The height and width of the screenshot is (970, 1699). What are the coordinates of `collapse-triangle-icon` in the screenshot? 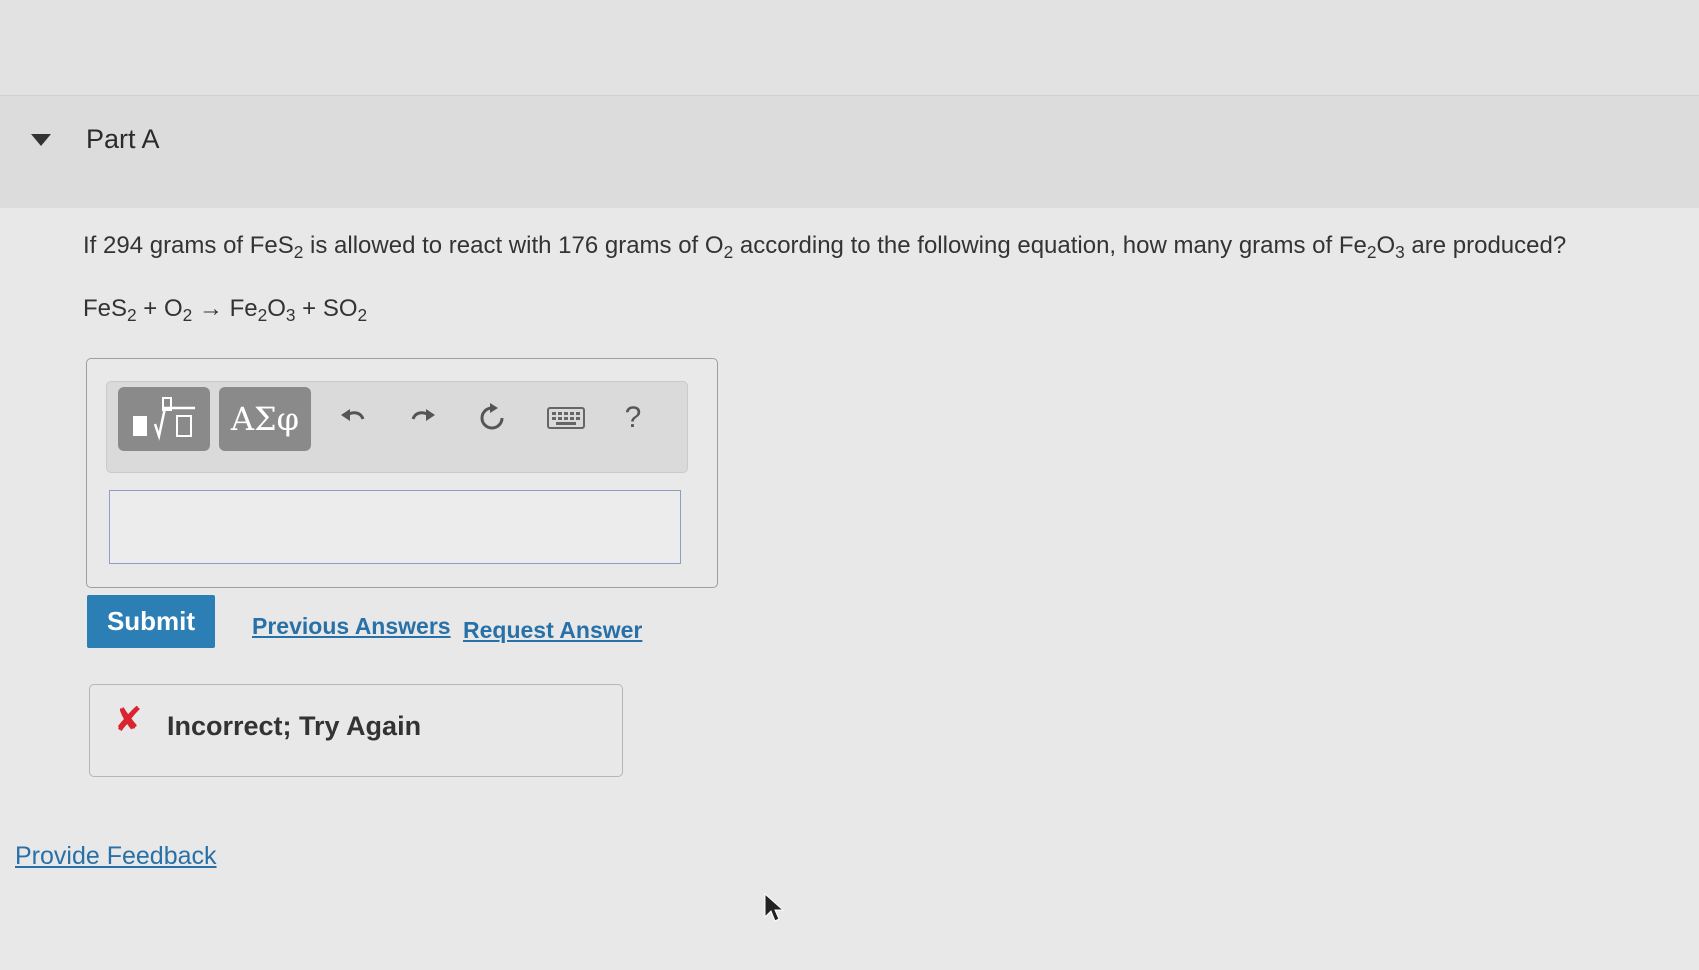 It's located at (41, 140).